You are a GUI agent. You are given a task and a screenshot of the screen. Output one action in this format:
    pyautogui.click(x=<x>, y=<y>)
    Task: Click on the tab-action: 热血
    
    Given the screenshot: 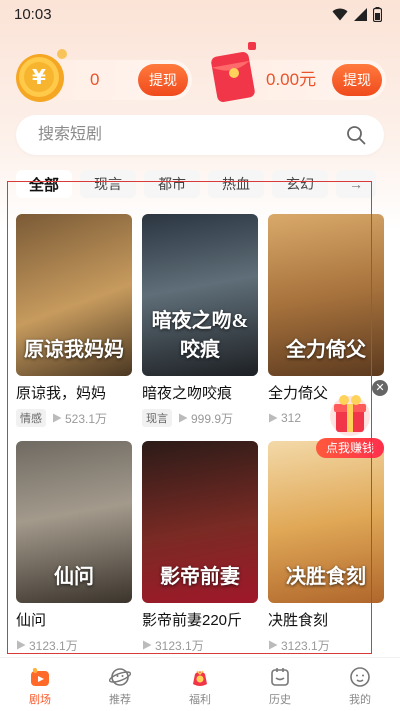 What is the action you would take?
    pyautogui.click(x=236, y=184)
    